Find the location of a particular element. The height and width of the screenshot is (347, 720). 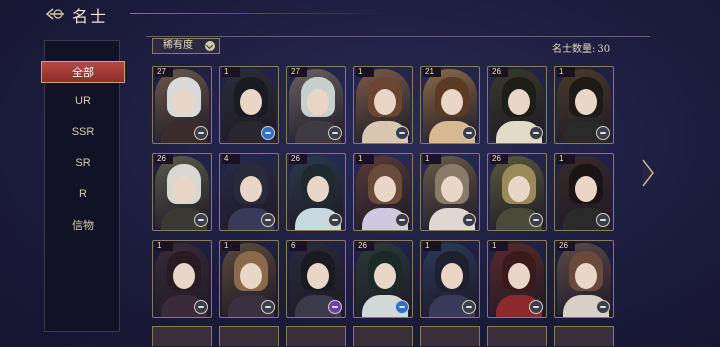

hero-card: 21 is located at coordinates (450, 105).